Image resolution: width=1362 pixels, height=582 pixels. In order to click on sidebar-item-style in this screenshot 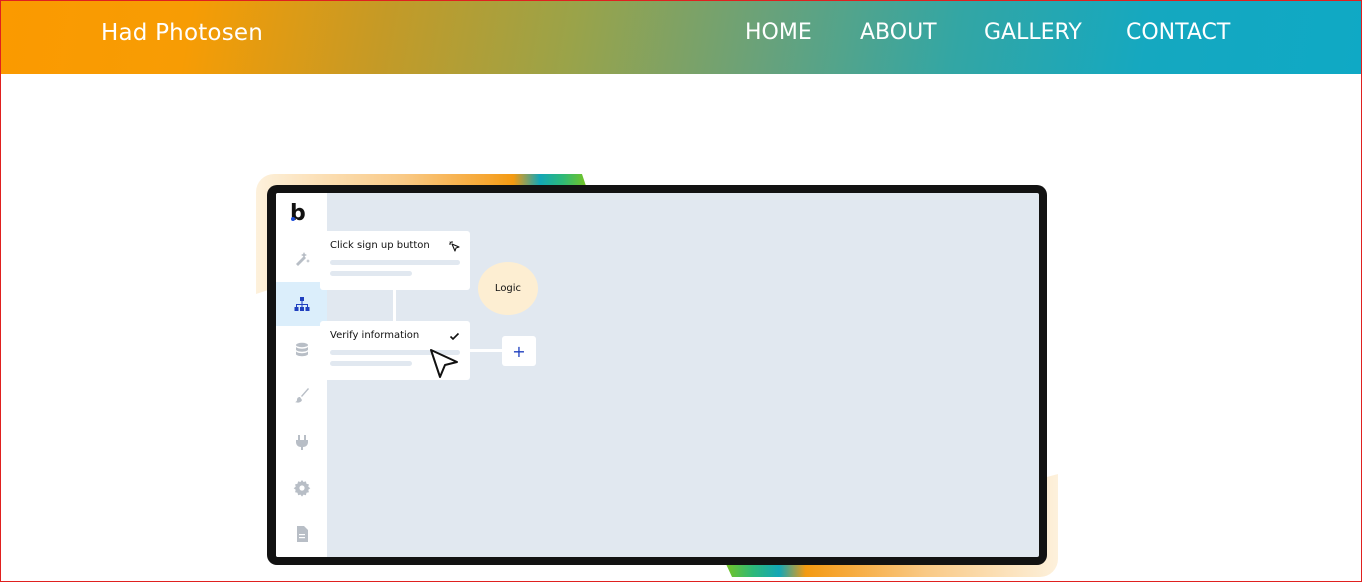, I will do `click(301, 396)`.